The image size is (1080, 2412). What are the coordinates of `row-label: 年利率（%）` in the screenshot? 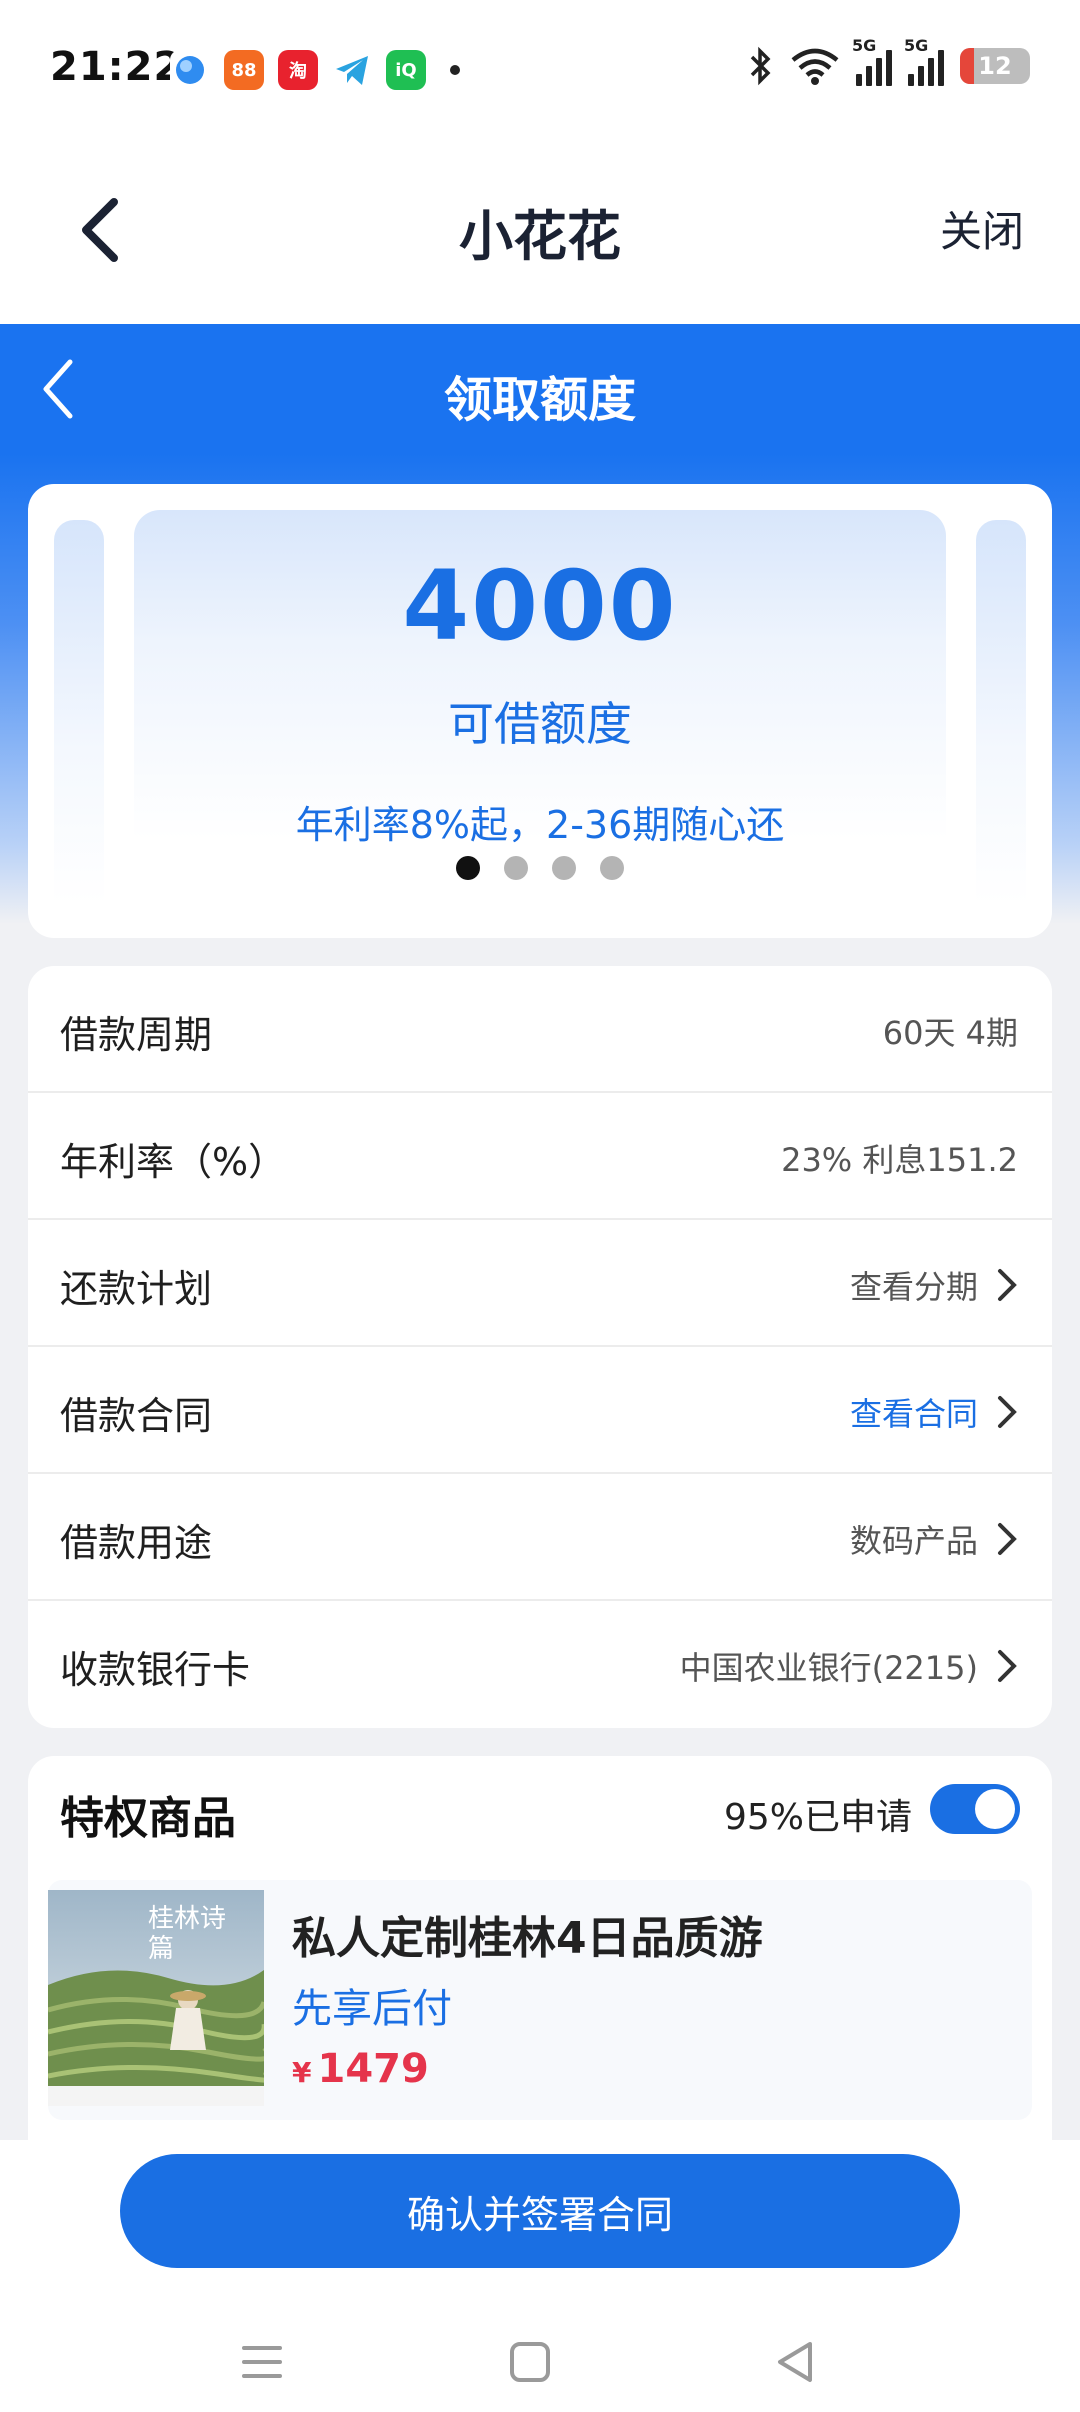 It's located at (173, 1162).